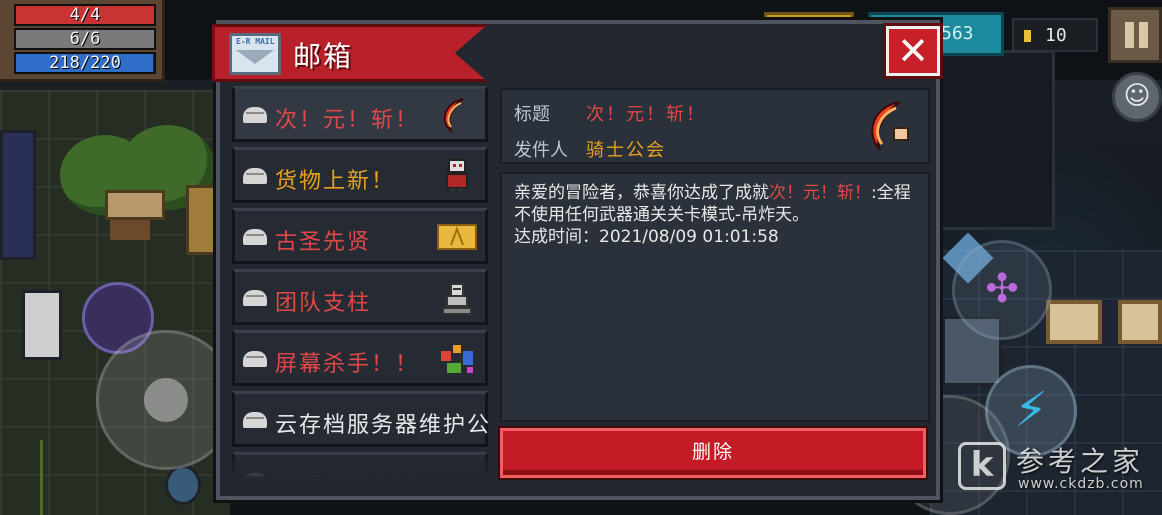  I want to click on pause-button, so click(1135, 35).